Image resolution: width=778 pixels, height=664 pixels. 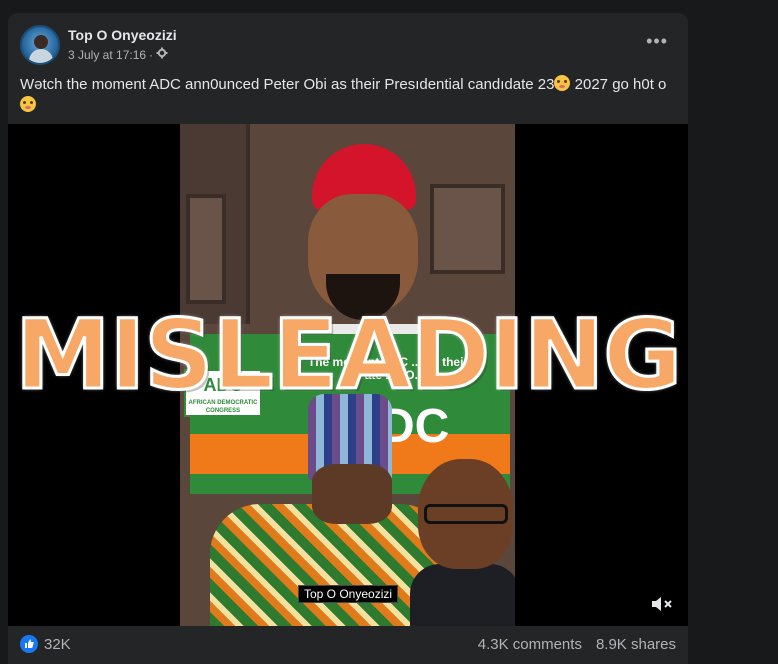 What do you see at coordinates (162, 54) in the screenshot?
I see `audience-gear-icon` at bounding box center [162, 54].